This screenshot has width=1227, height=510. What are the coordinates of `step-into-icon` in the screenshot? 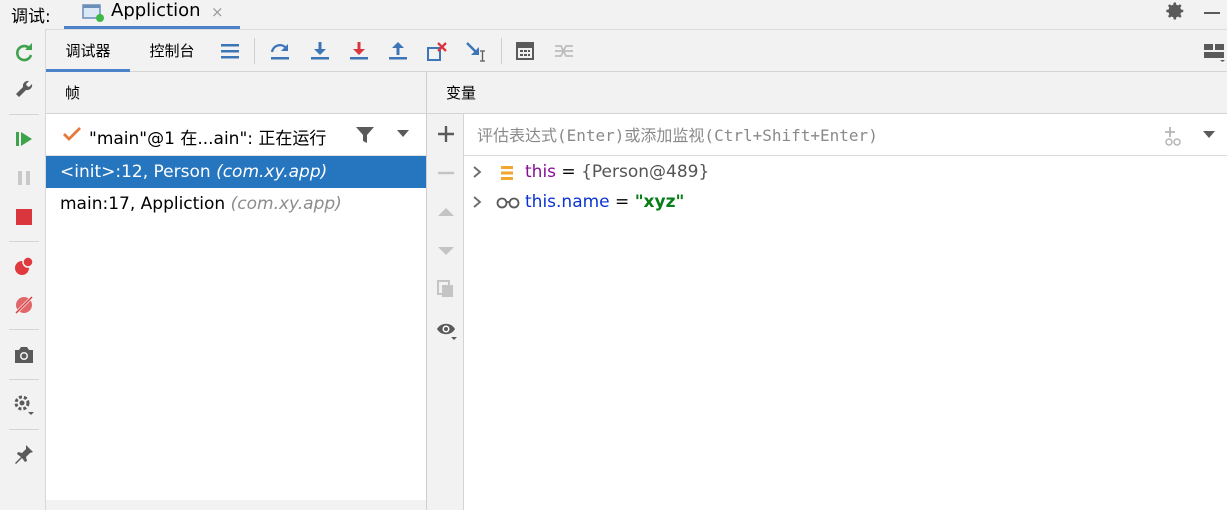 It's located at (320, 51).